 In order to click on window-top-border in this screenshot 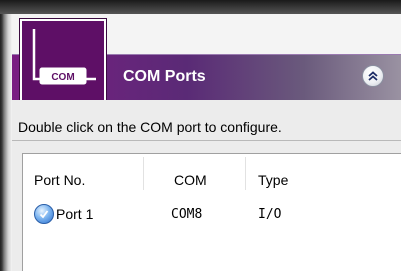, I will do `click(200, 7)`.